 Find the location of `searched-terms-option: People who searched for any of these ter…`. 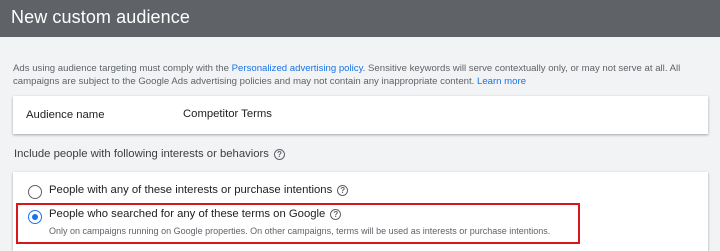

searched-terms-option: People who searched for any of these ter… is located at coordinates (195, 214).